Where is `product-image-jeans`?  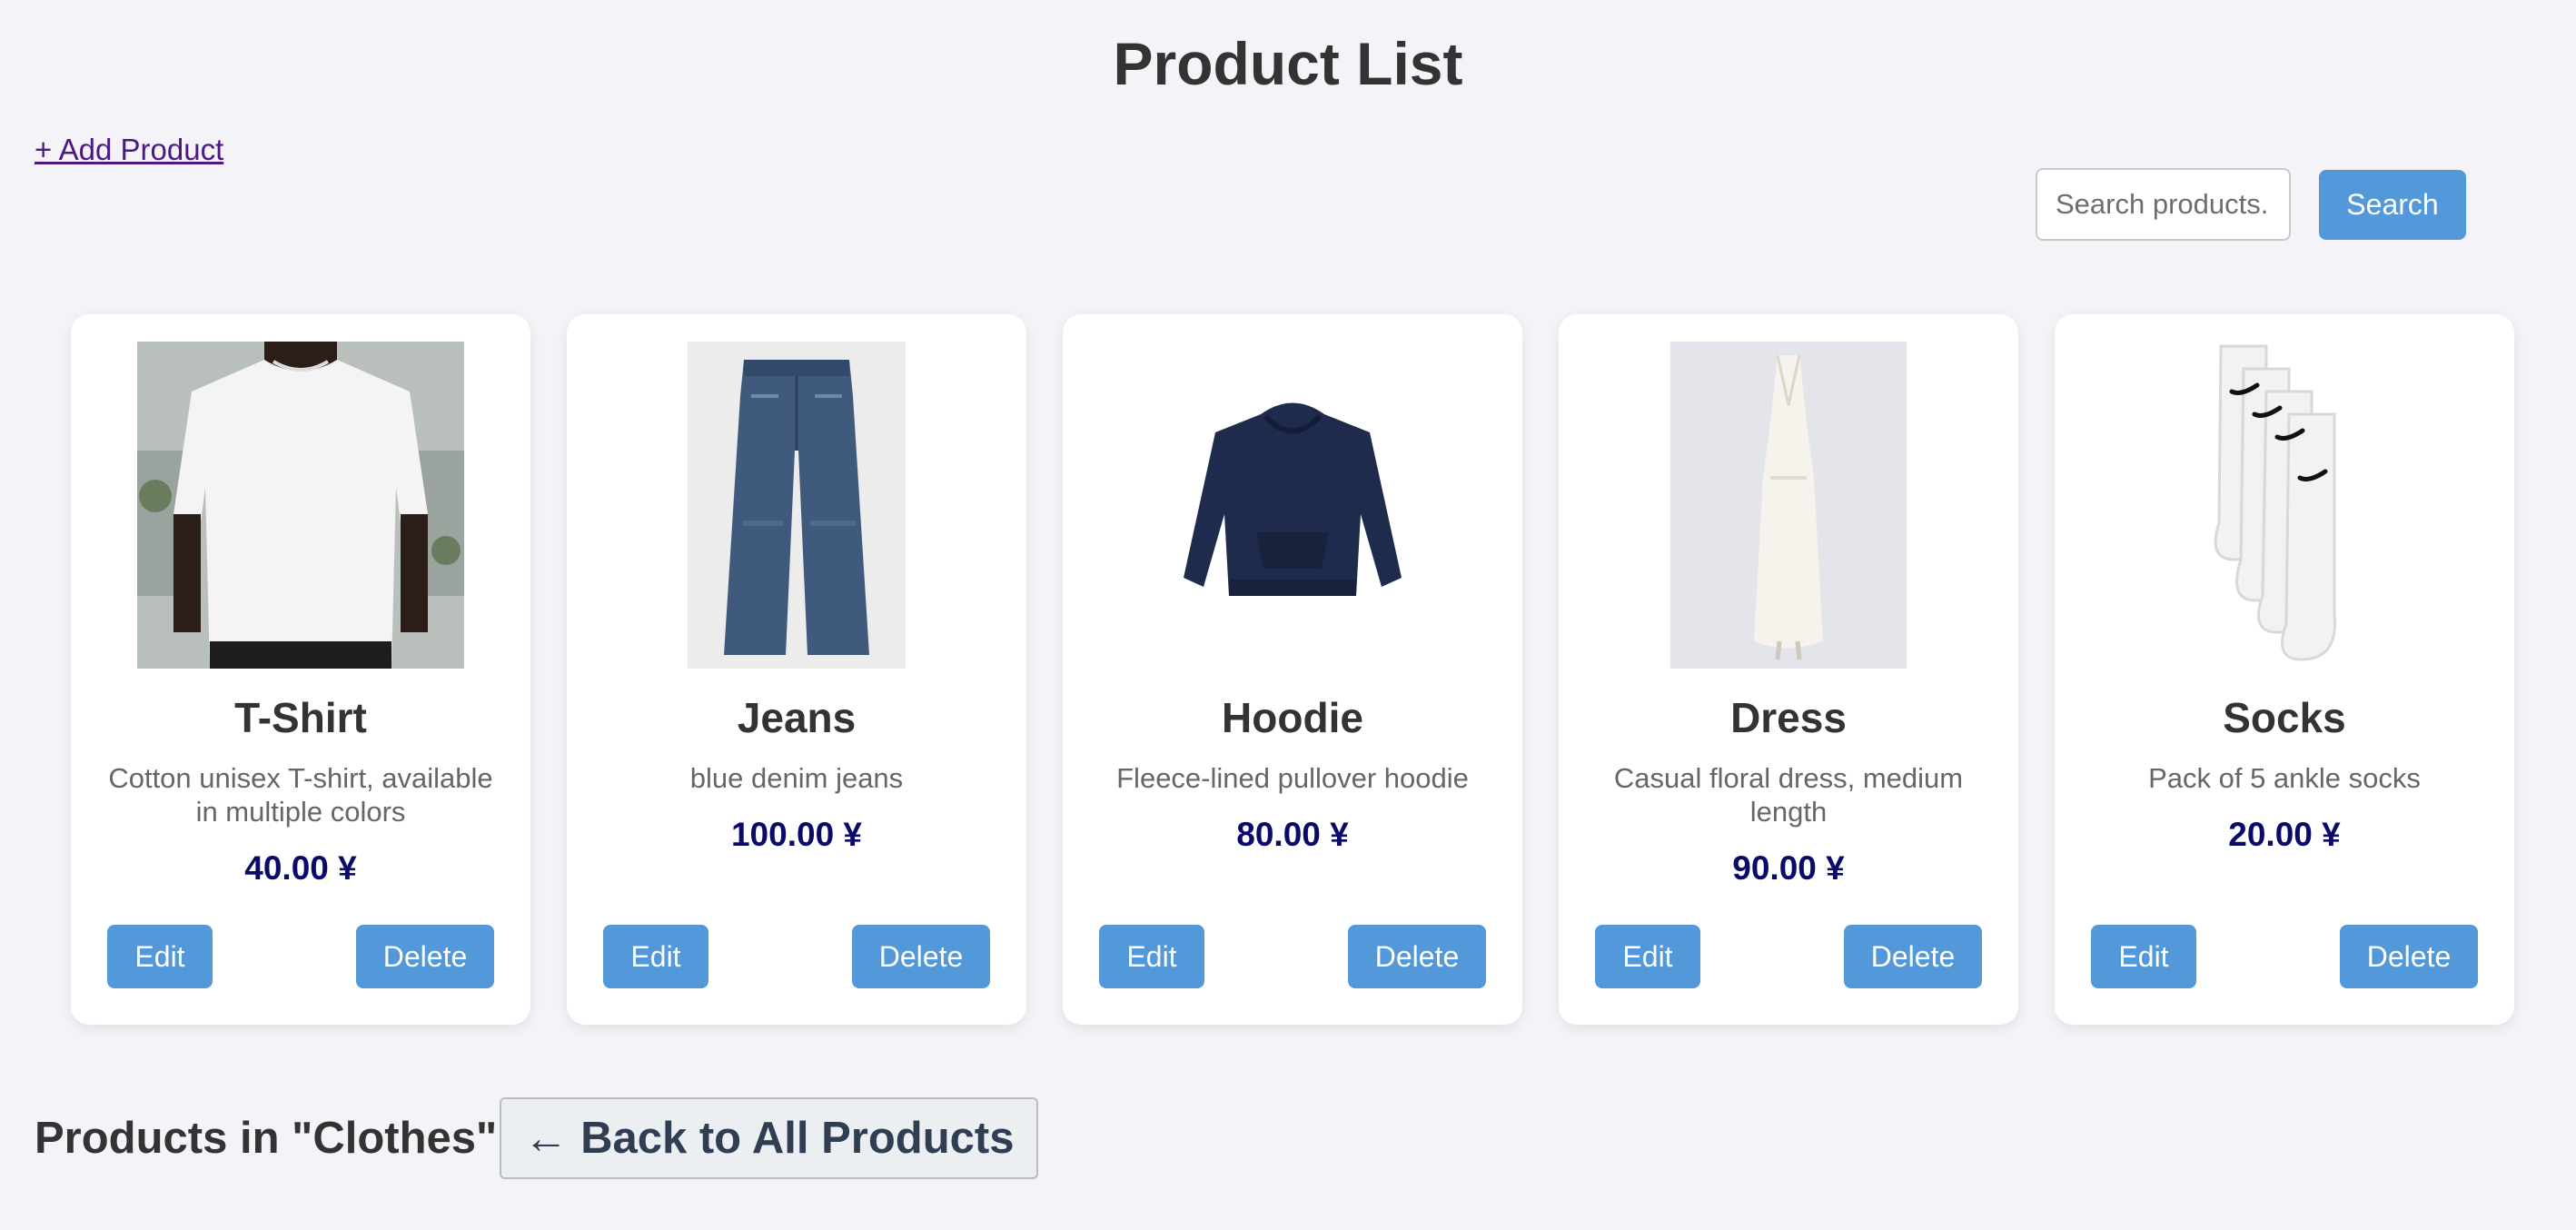
product-image-jeans is located at coordinates (796, 506).